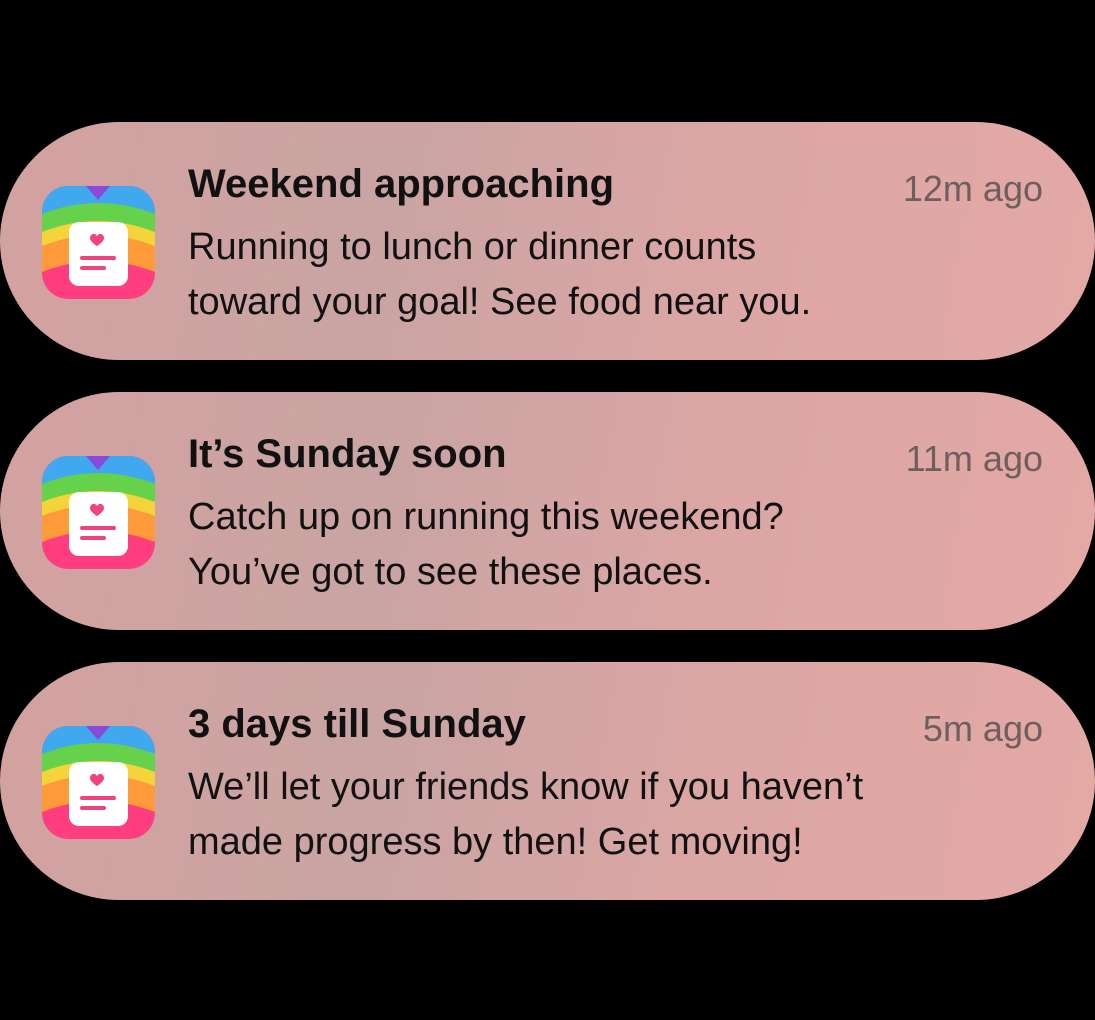 The height and width of the screenshot is (1020, 1095). What do you see at coordinates (486, 517) in the screenshot?
I see `notification-body-line: Catch up on running this weekend?` at bounding box center [486, 517].